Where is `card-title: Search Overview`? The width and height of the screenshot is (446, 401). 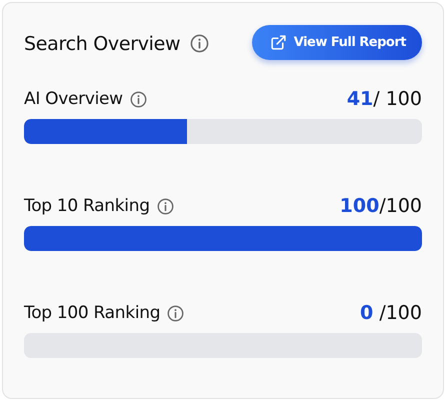 card-title: Search Overview is located at coordinates (102, 43).